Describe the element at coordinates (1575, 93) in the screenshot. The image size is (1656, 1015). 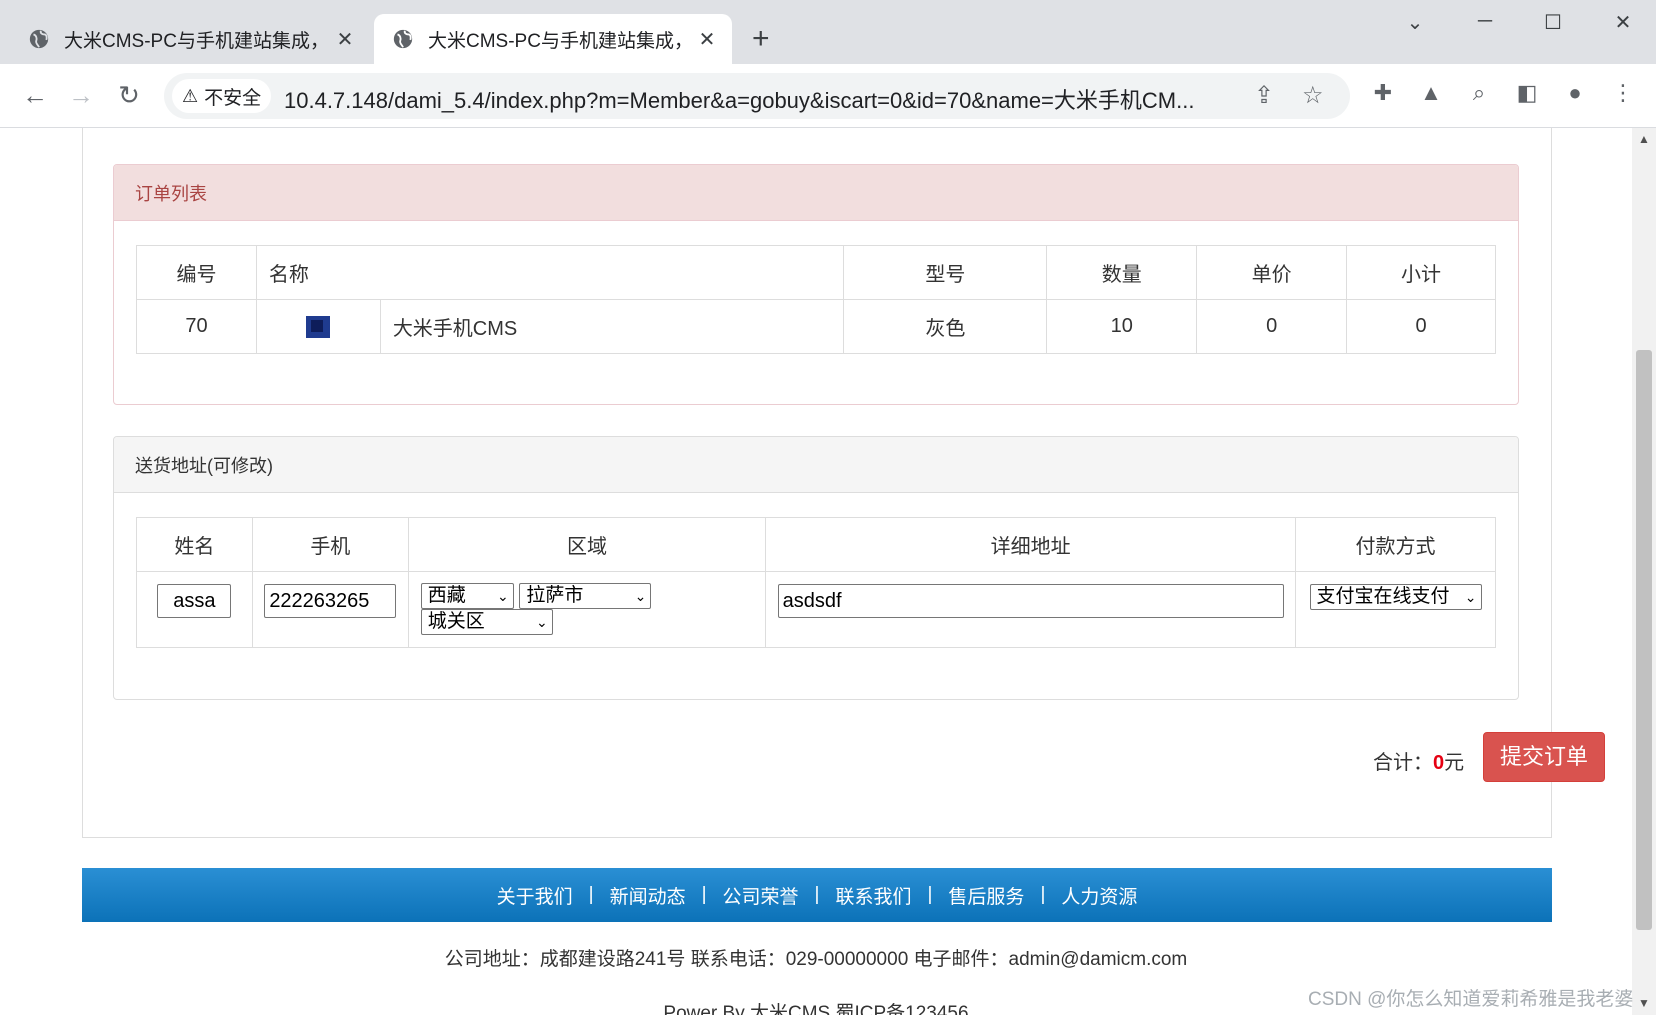
I see `profile-avatar-icon: ●` at that location.